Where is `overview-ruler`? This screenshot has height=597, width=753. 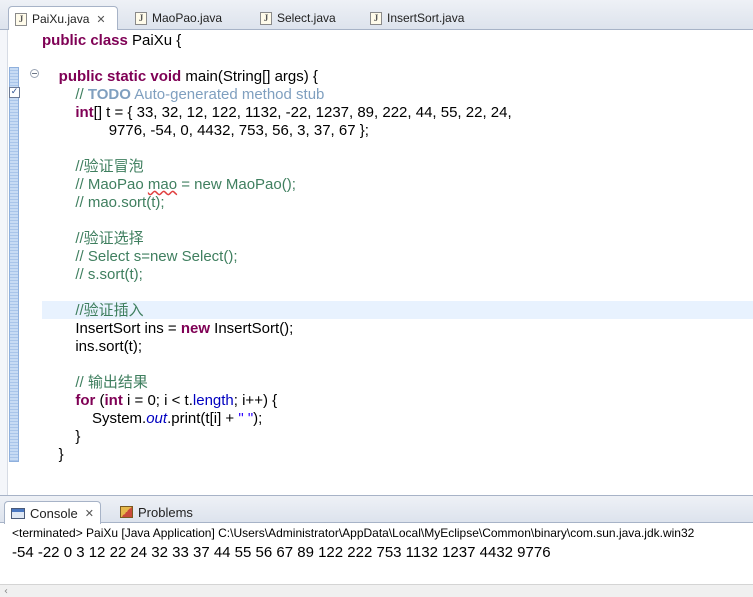
overview-ruler is located at coordinates (4, 262).